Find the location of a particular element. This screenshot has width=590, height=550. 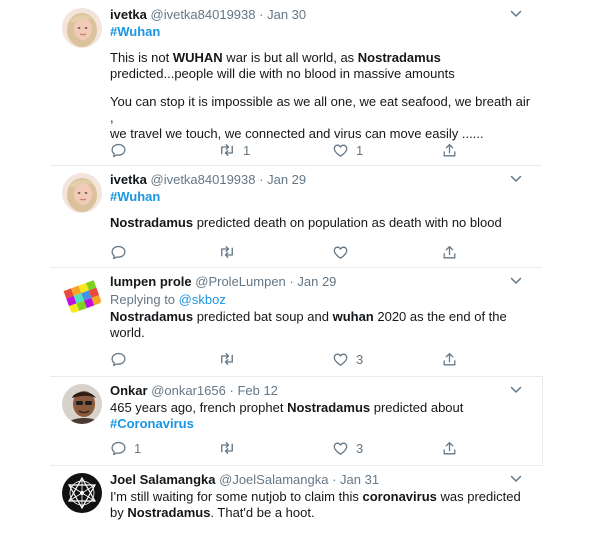

retweet-count: 1 is located at coordinates (247, 150).